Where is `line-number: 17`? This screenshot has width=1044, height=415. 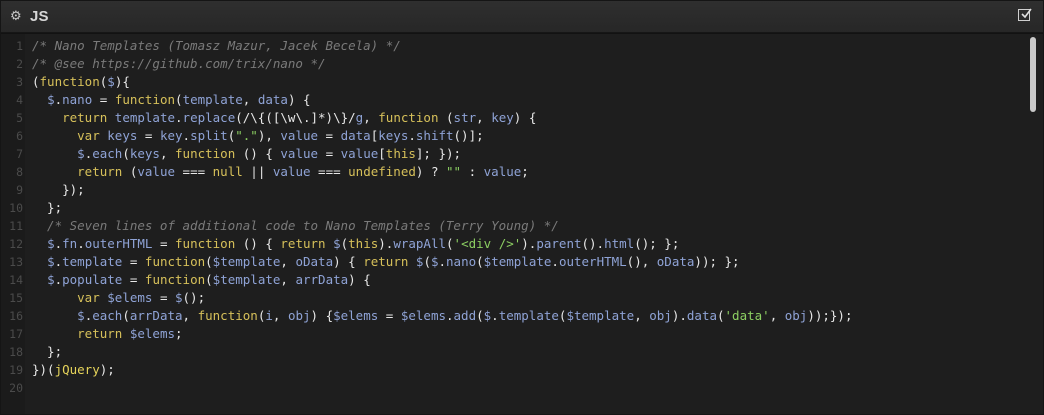
line-number: 17 is located at coordinates (16, 334).